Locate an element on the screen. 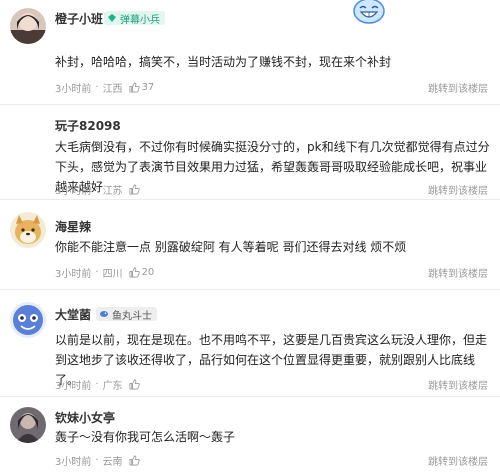 The image size is (500, 474). fish-icon is located at coordinates (104, 314).